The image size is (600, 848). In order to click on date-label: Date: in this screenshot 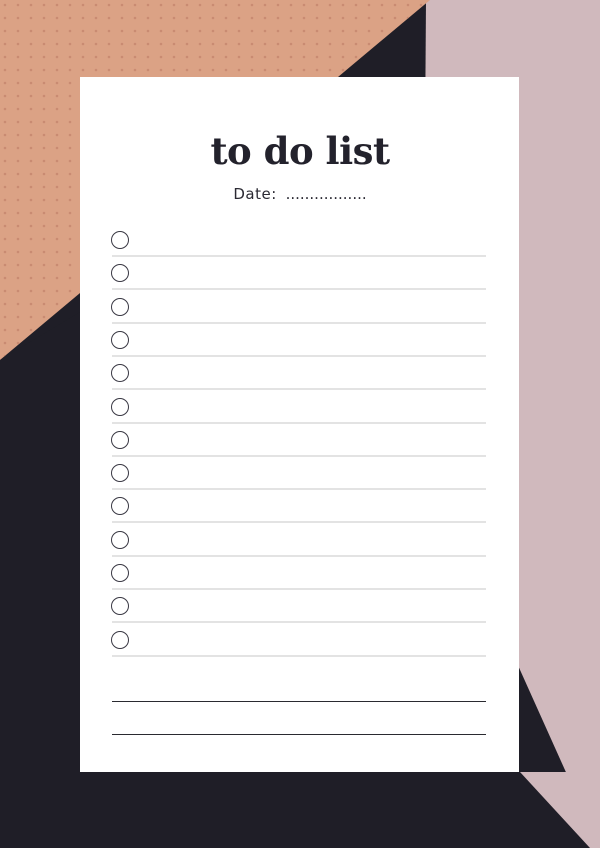, I will do `click(255, 194)`.